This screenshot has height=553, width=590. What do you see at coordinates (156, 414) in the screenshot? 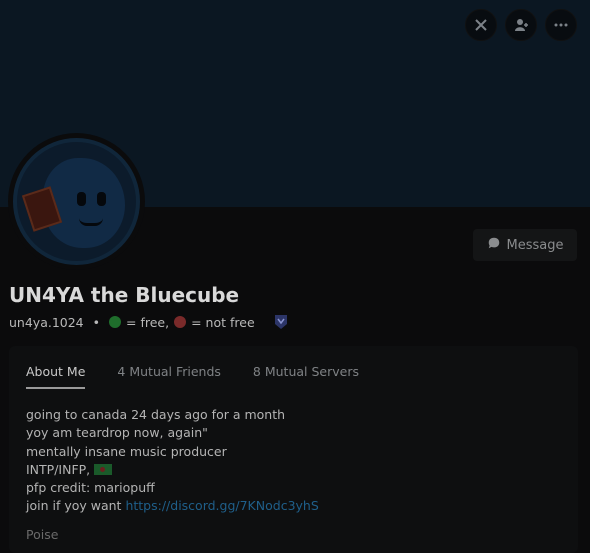
I see `bio-line: going to canada 24 days ago for a month` at bounding box center [156, 414].